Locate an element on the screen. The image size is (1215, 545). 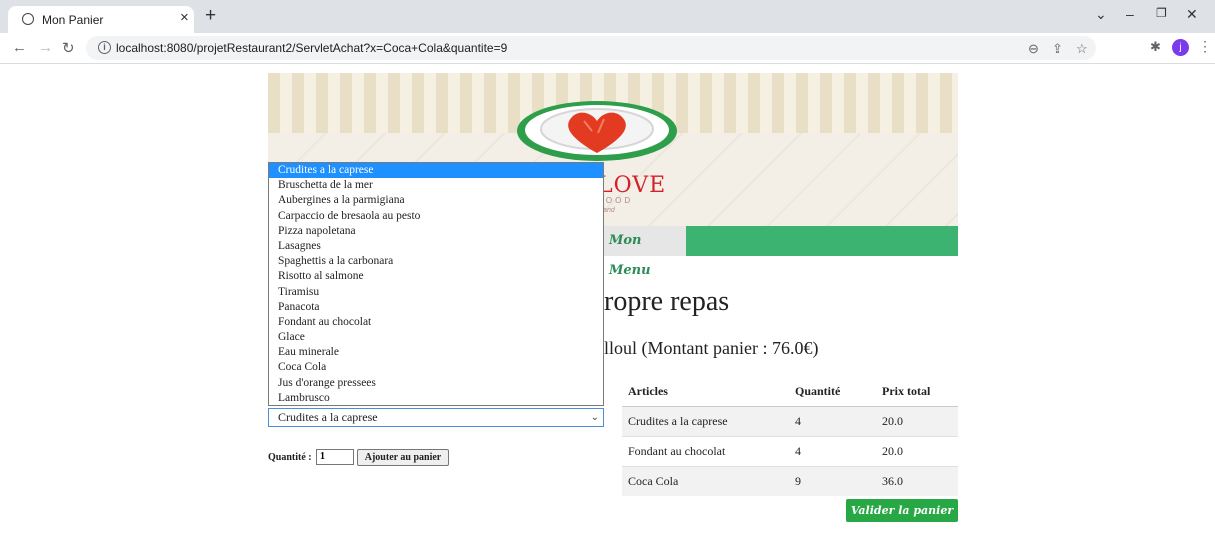
back-icon: ← is located at coordinates (19, 47).